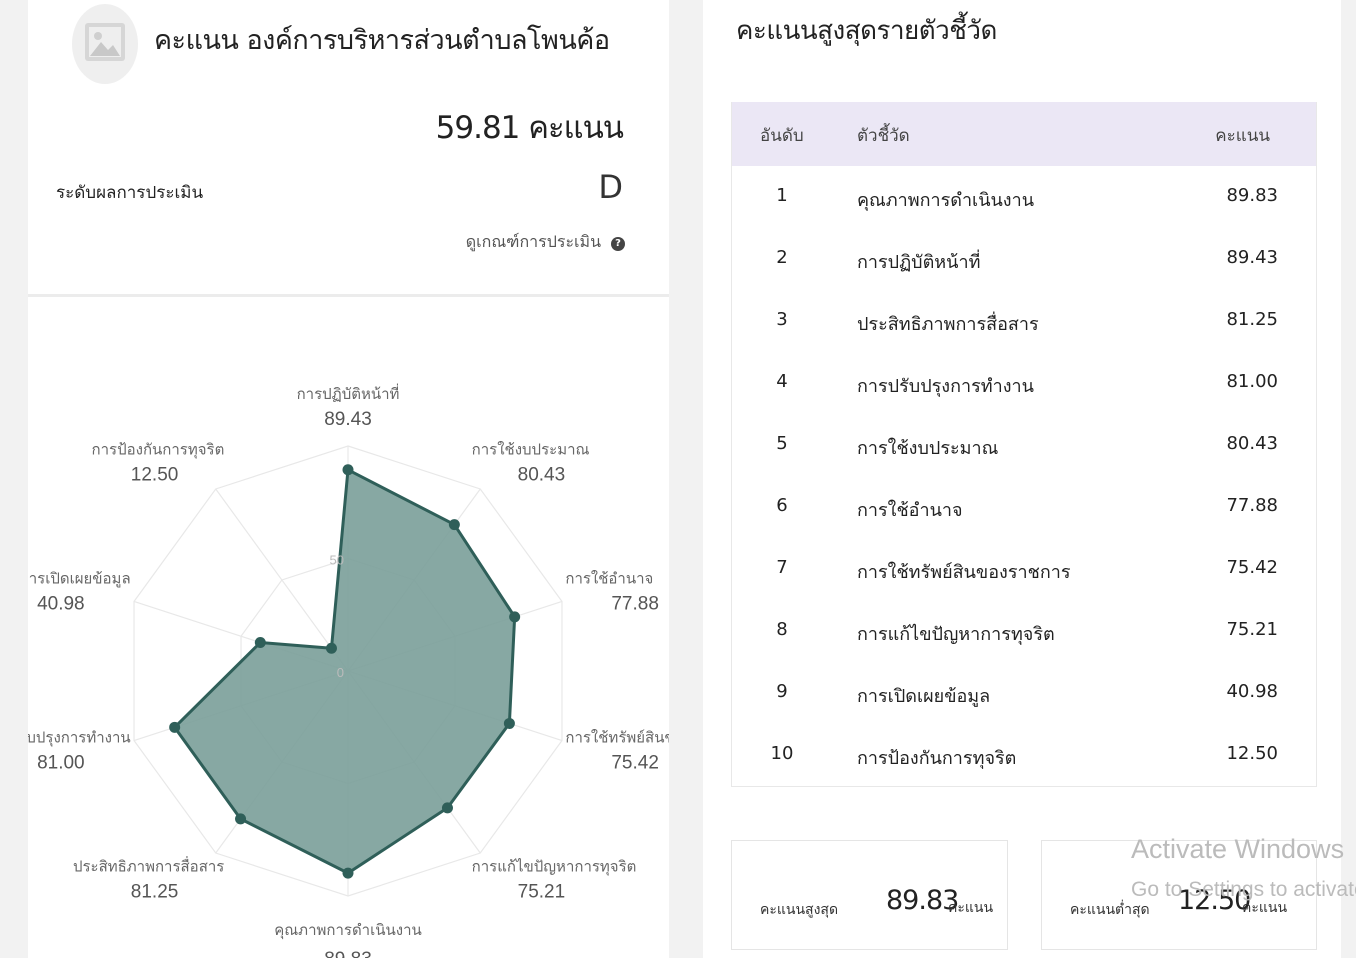 The image size is (1356, 958). I want to click on radar-axis-label: การใช้งบประมาณ, so click(531, 449).